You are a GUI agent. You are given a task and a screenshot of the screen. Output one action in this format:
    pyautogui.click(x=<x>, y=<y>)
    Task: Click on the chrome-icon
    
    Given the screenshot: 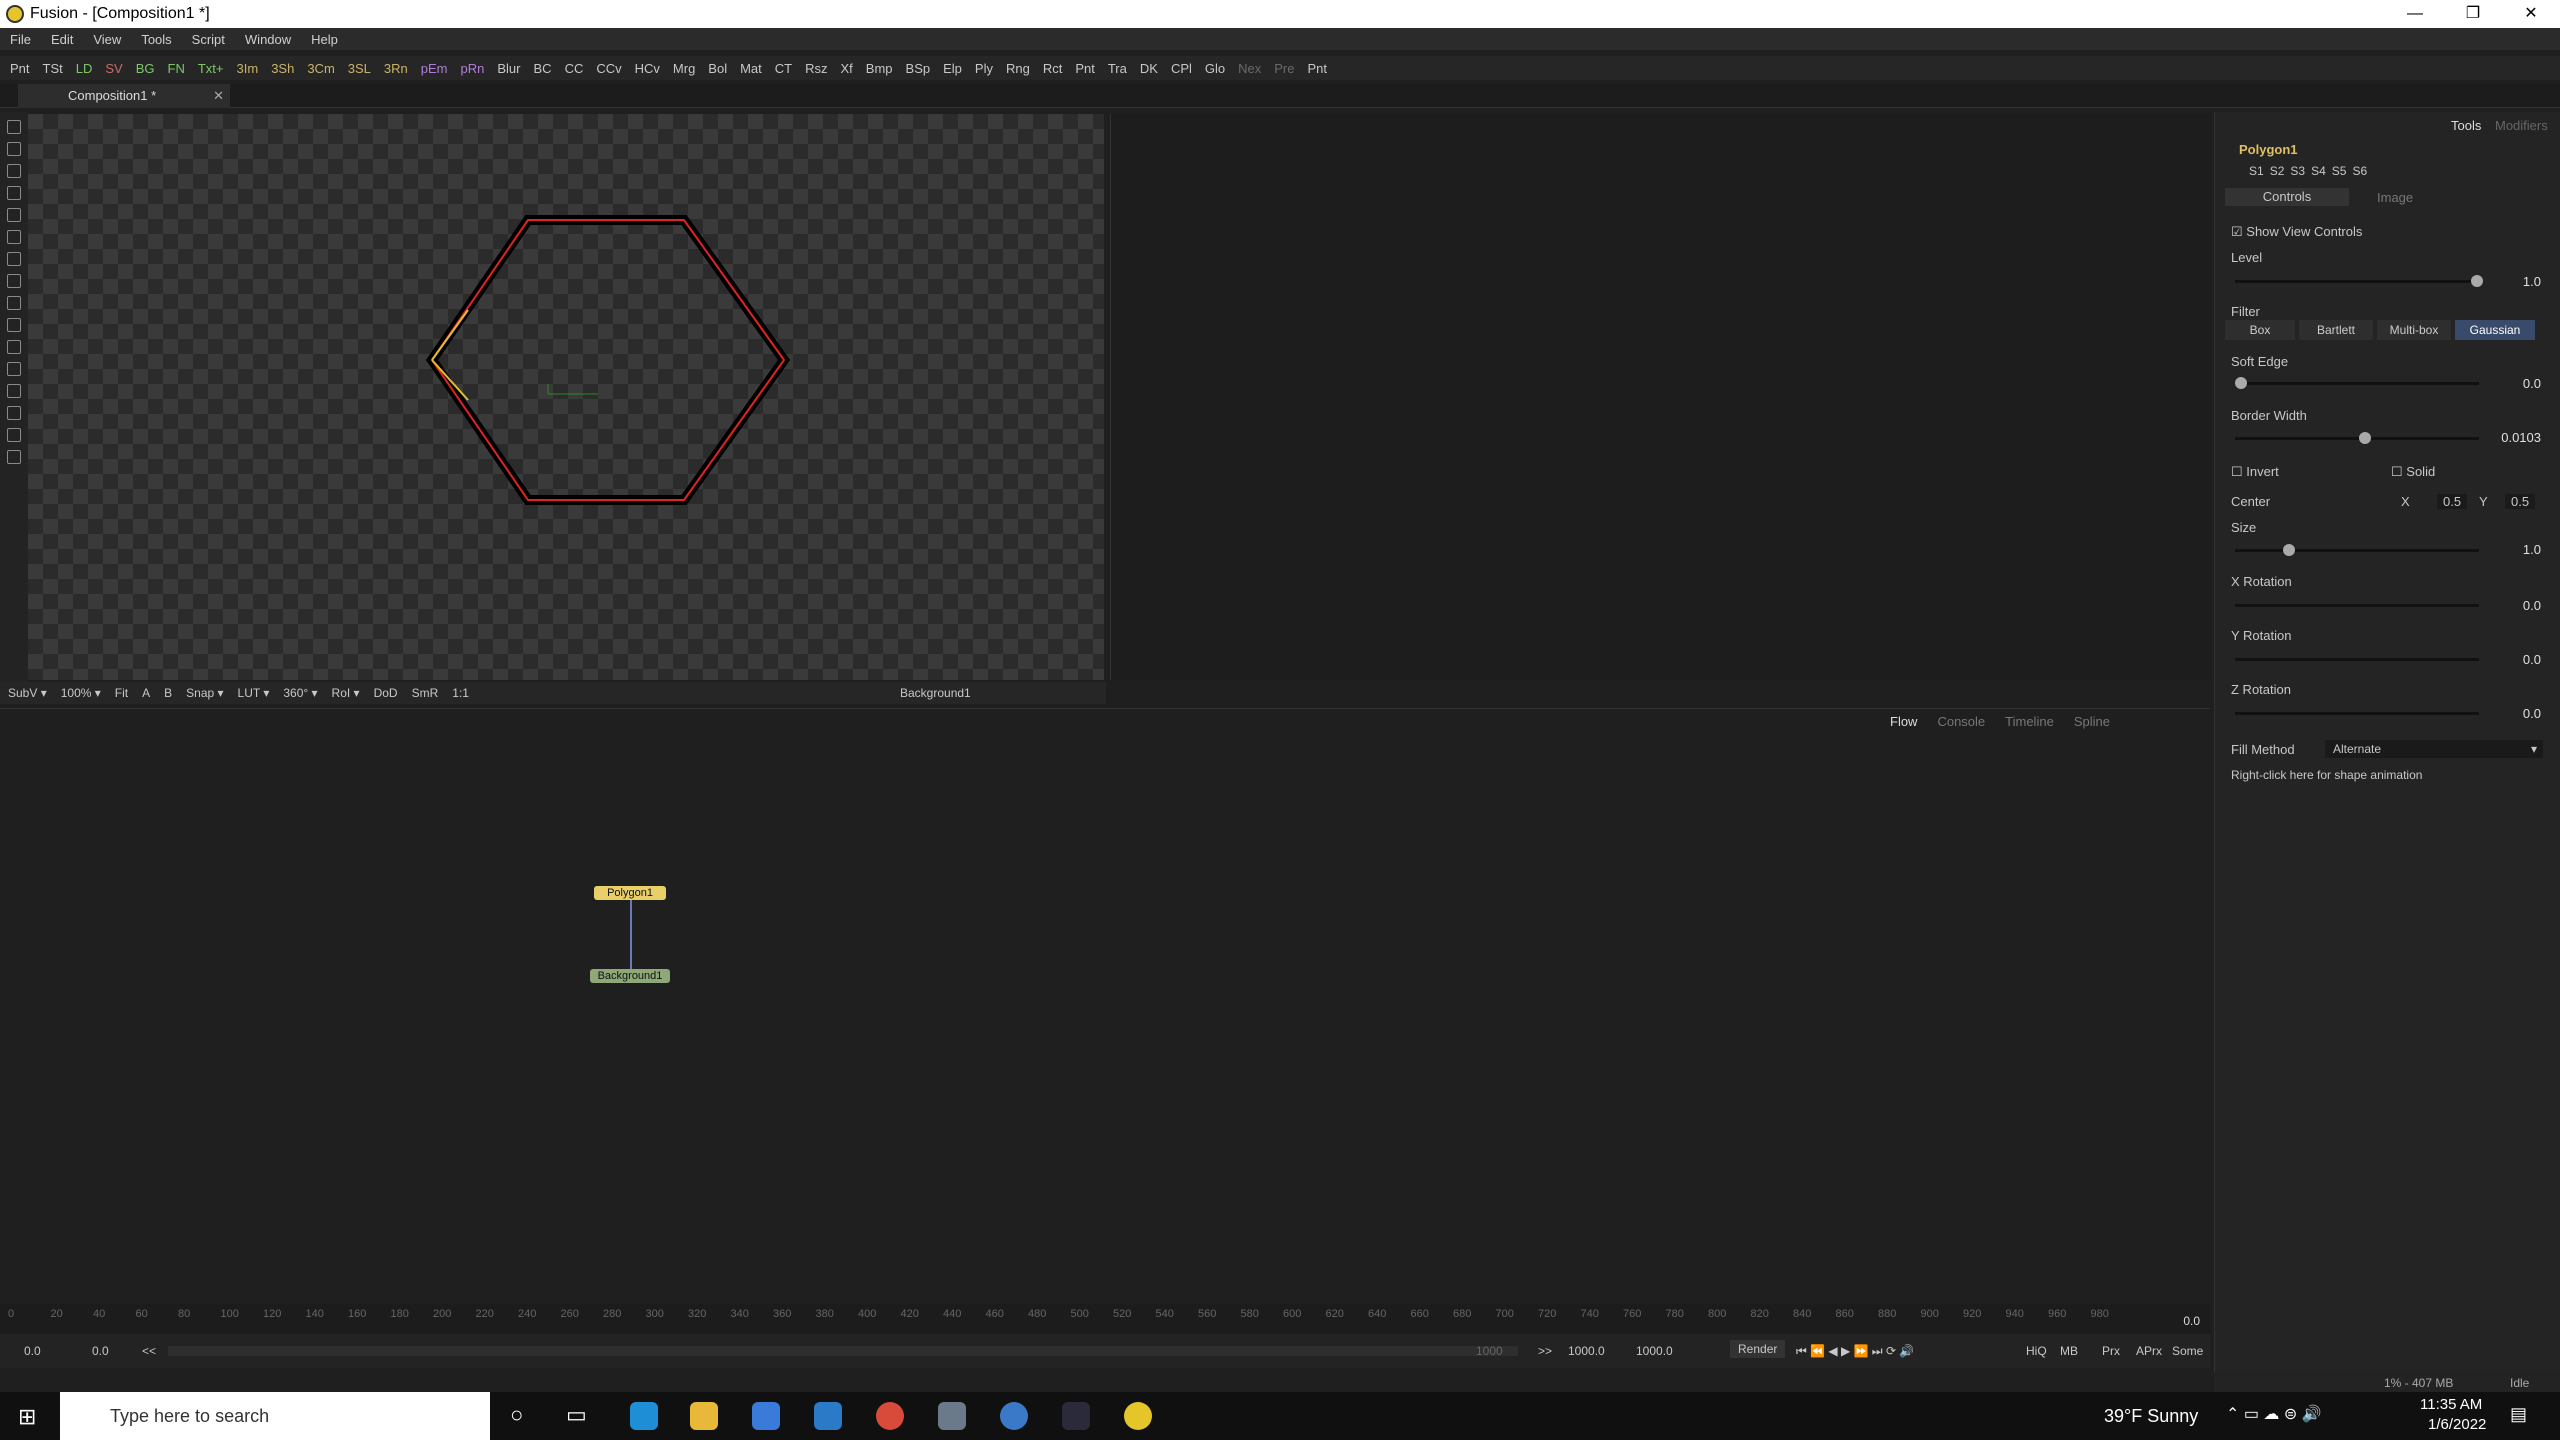 What is the action you would take?
    pyautogui.click(x=890, y=1416)
    